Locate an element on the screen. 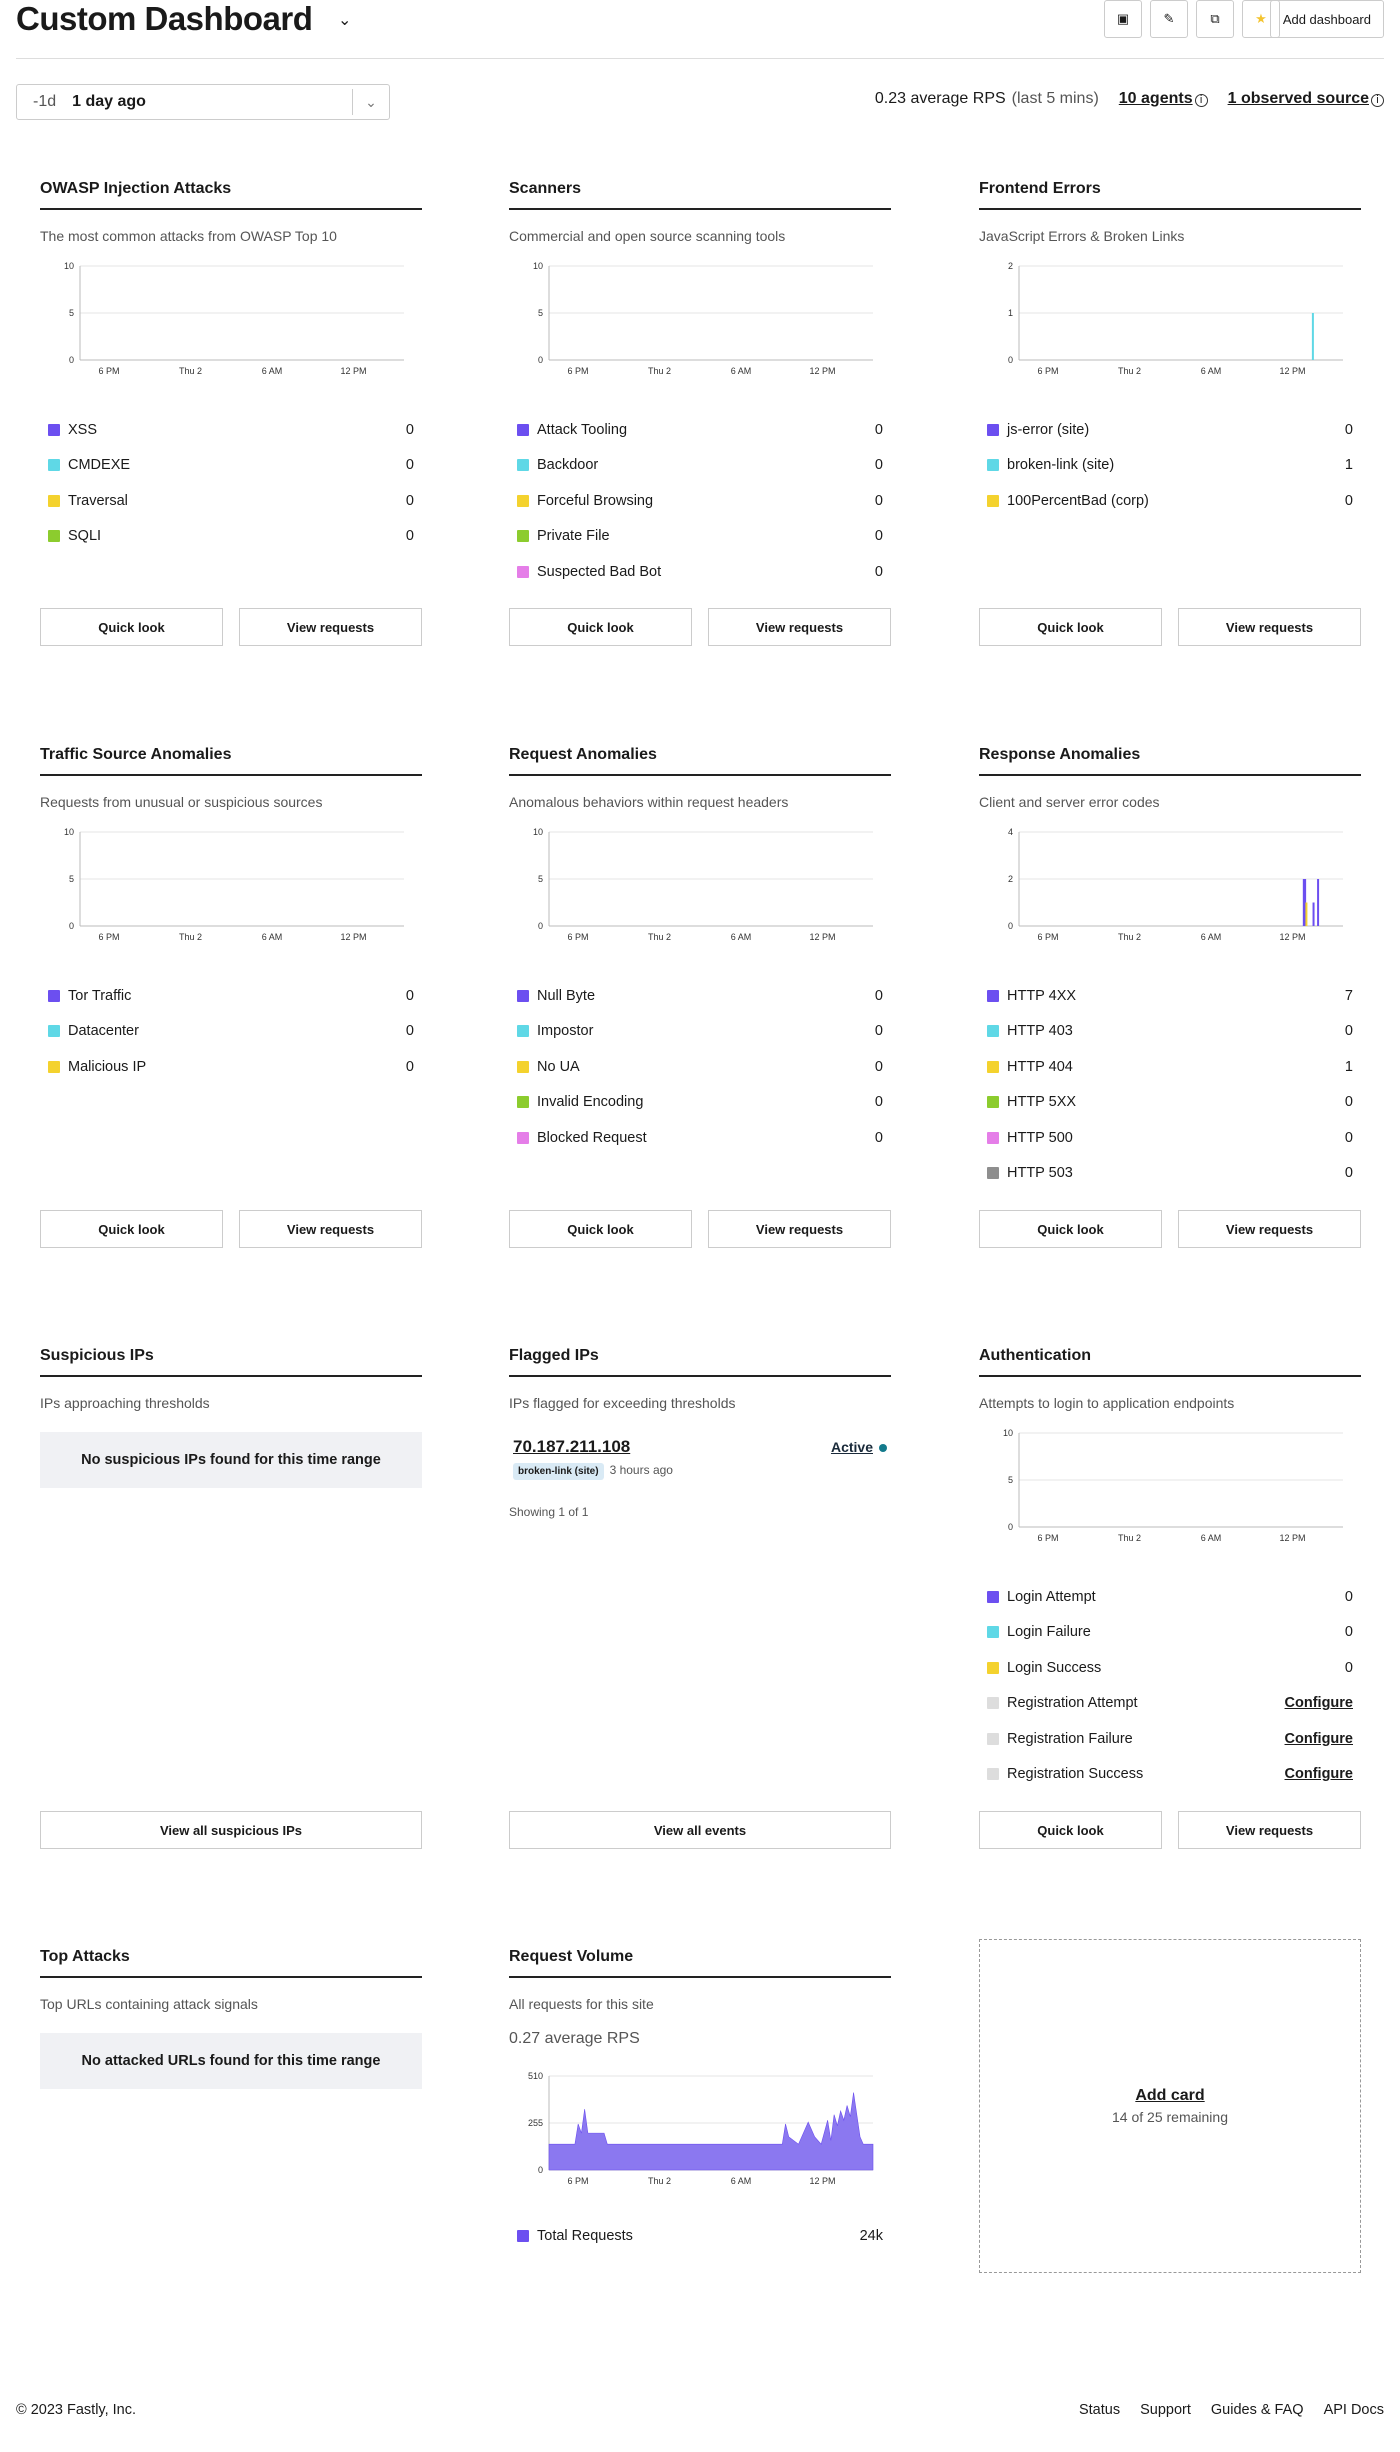 This screenshot has width=1400, height=2452. y-tick-label: 1 is located at coordinates (1010, 313).